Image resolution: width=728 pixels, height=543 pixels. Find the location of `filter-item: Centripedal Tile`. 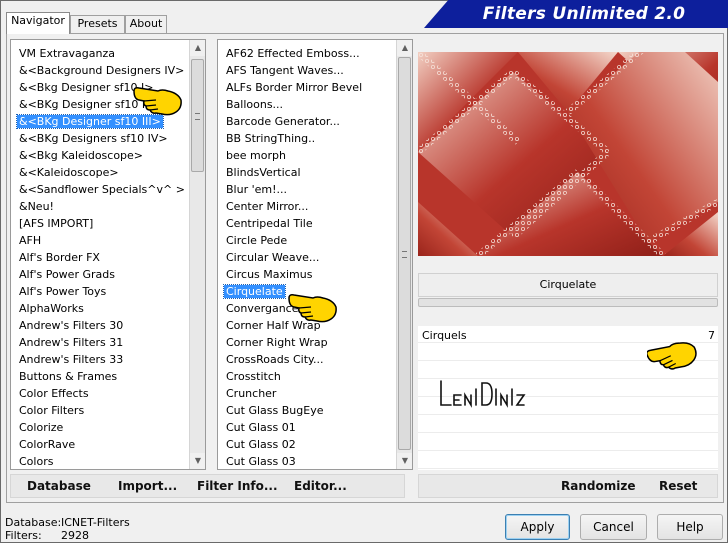

filter-item: Centripedal Tile is located at coordinates (307, 223).